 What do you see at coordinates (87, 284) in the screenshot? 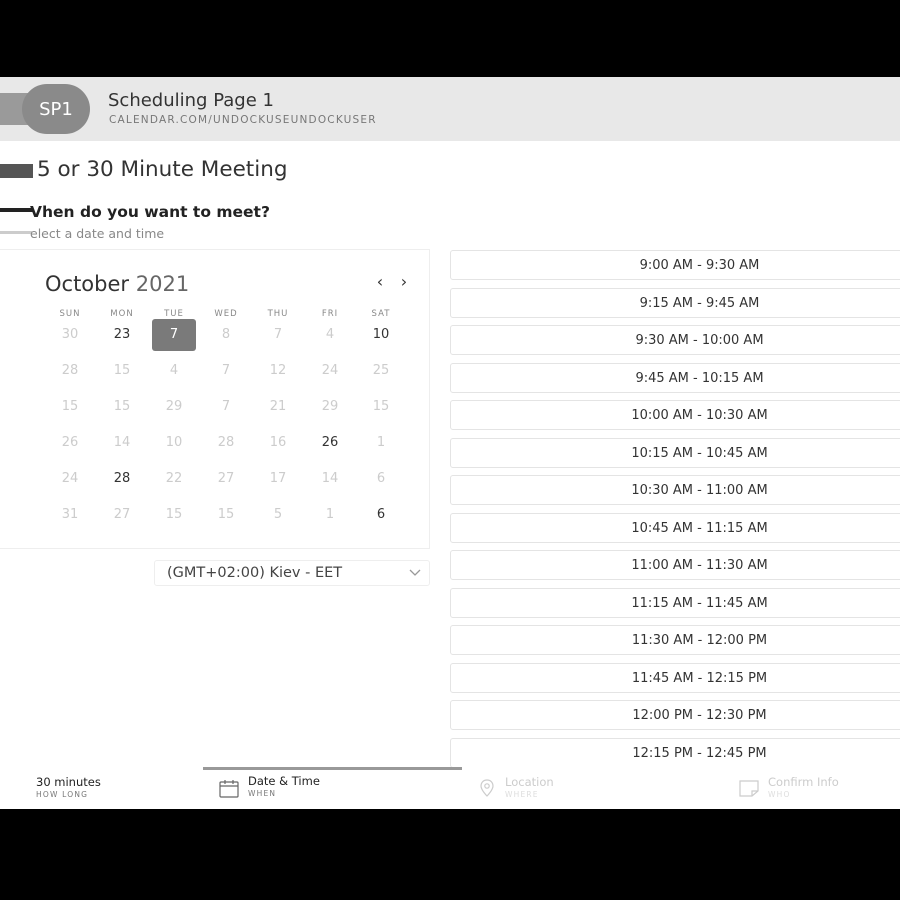
I see `calendar-month: October` at bounding box center [87, 284].